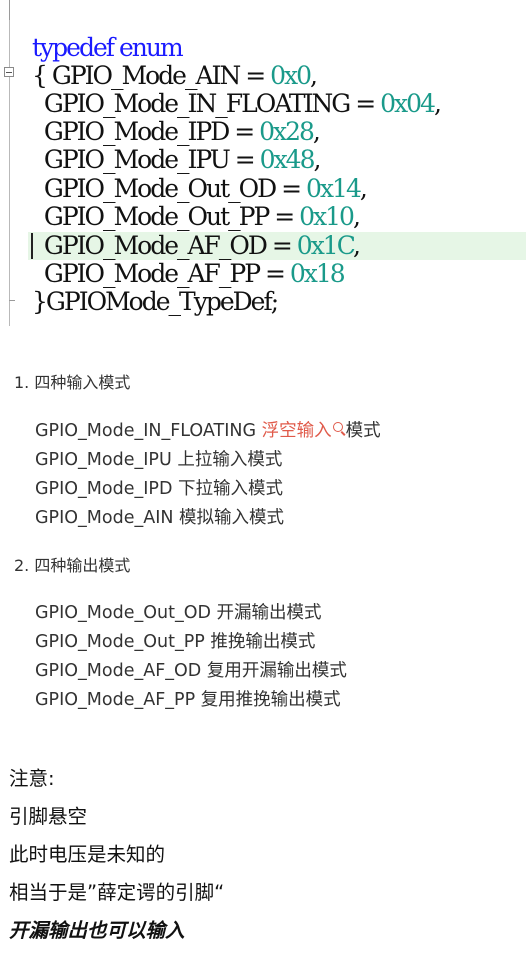 This screenshot has width=526, height=962. Describe the element at coordinates (263, 642) in the screenshot. I see `mode-desc: 推挽输出模式` at that location.